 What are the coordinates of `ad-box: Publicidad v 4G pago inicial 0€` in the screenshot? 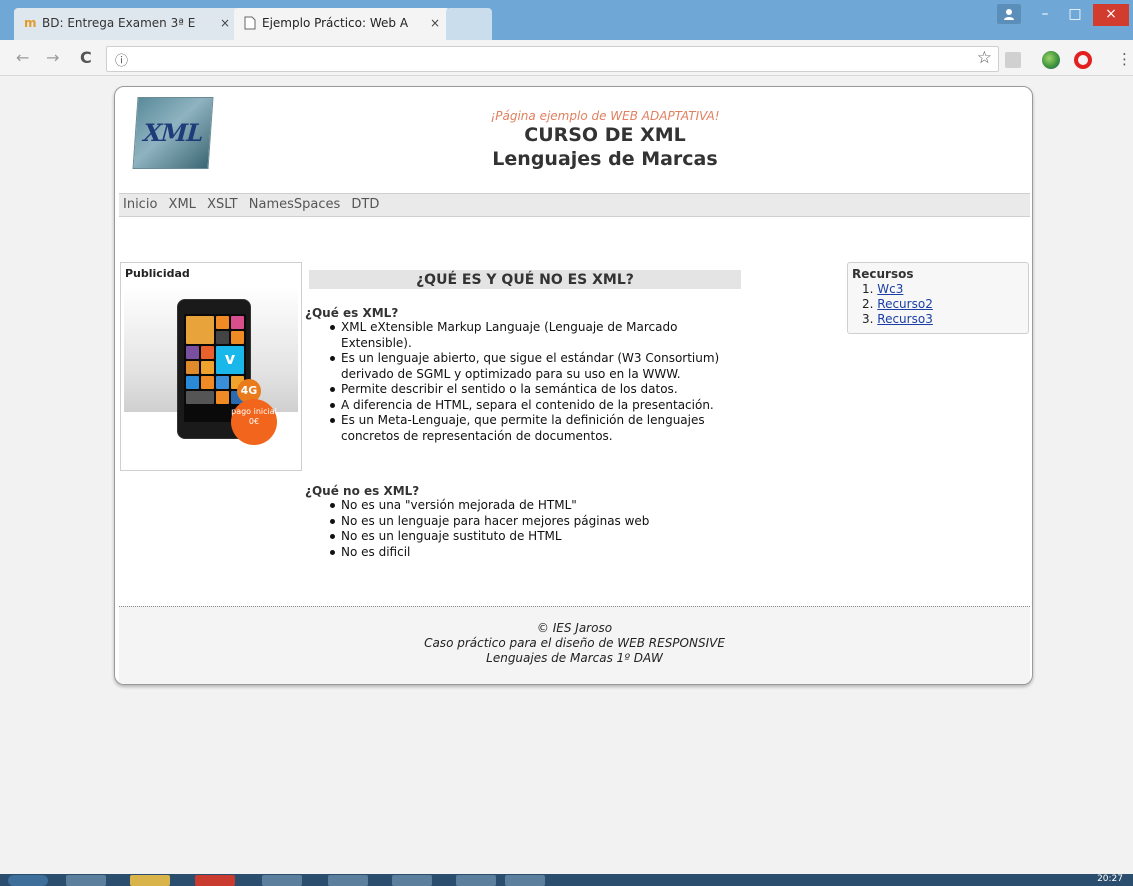 It's located at (211, 366).